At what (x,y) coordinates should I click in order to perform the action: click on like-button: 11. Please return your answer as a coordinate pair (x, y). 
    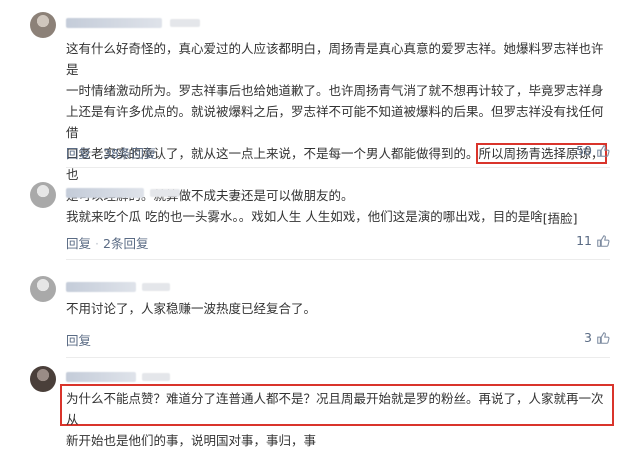
    Looking at the image, I should click on (593, 240).